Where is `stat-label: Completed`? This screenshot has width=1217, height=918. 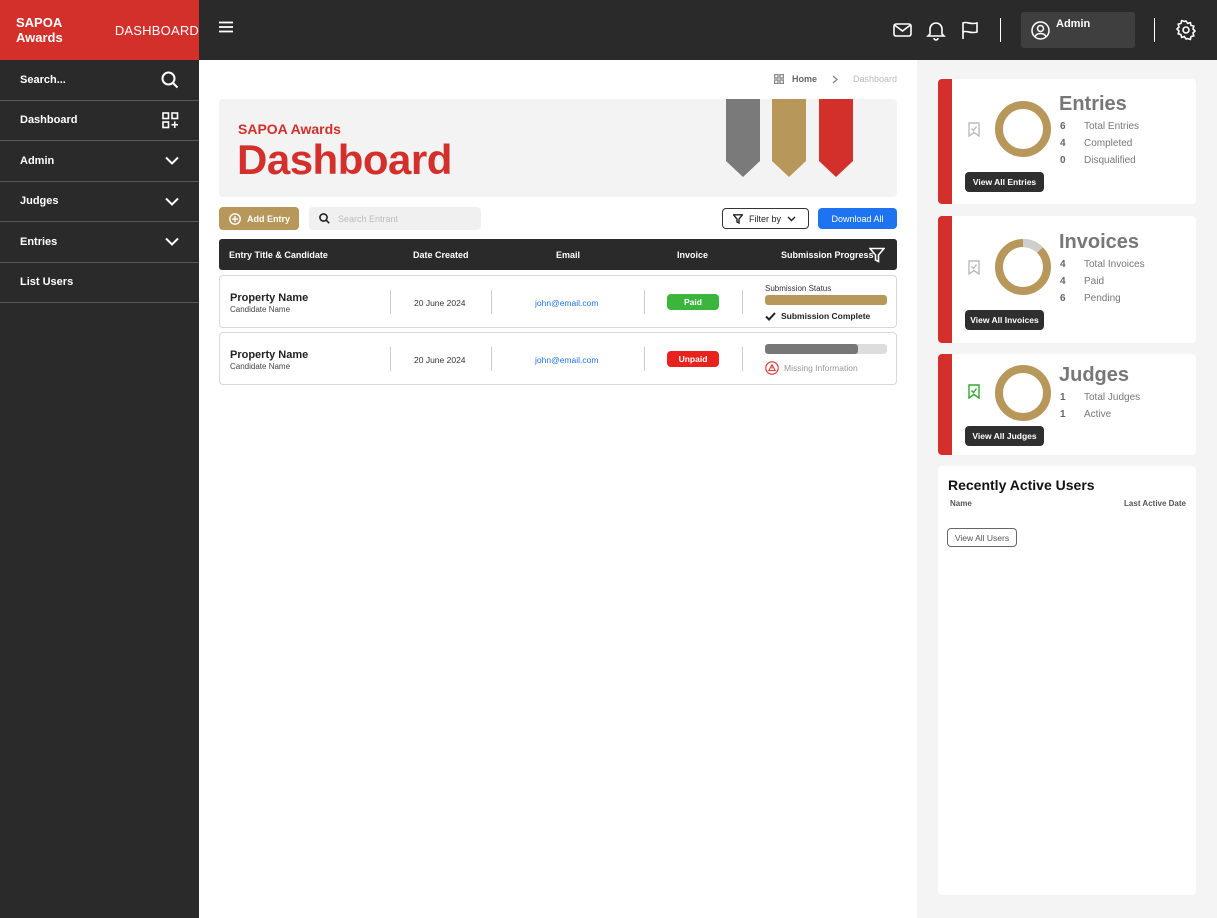
stat-label: Completed is located at coordinates (1108, 143).